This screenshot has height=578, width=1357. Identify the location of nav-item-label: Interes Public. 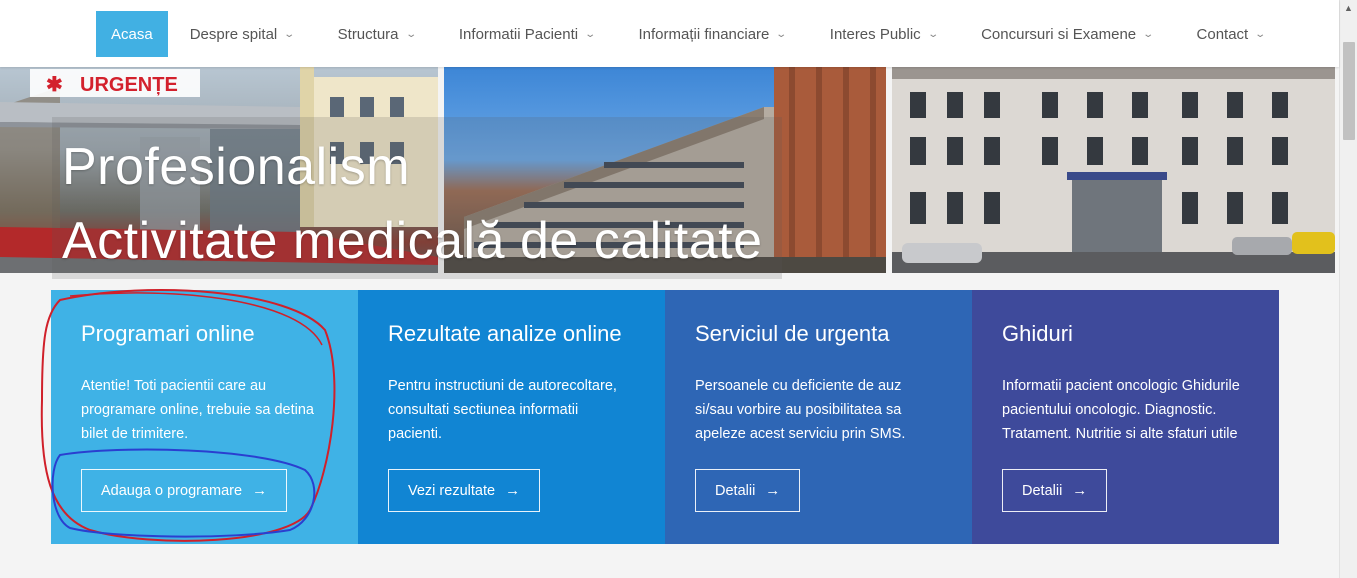
(875, 34).